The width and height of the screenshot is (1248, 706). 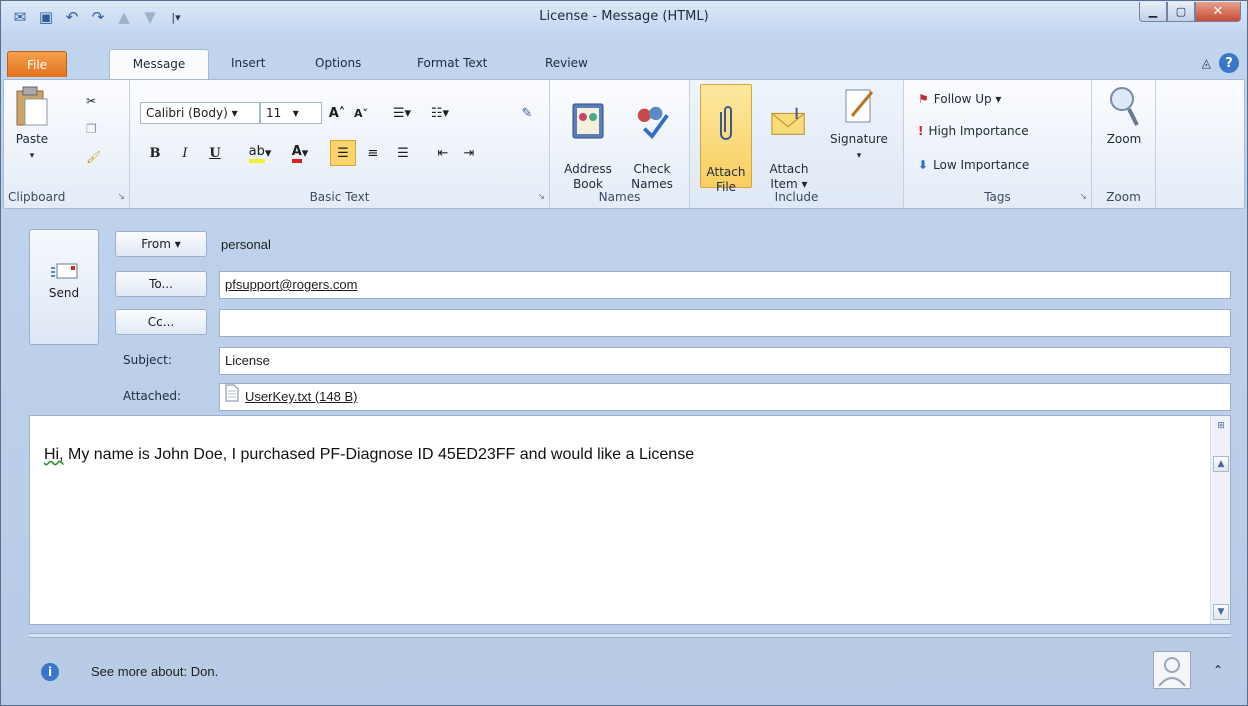 What do you see at coordinates (620, 144) in the screenshot?
I see `group-names: Address Book Check Names Names` at bounding box center [620, 144].